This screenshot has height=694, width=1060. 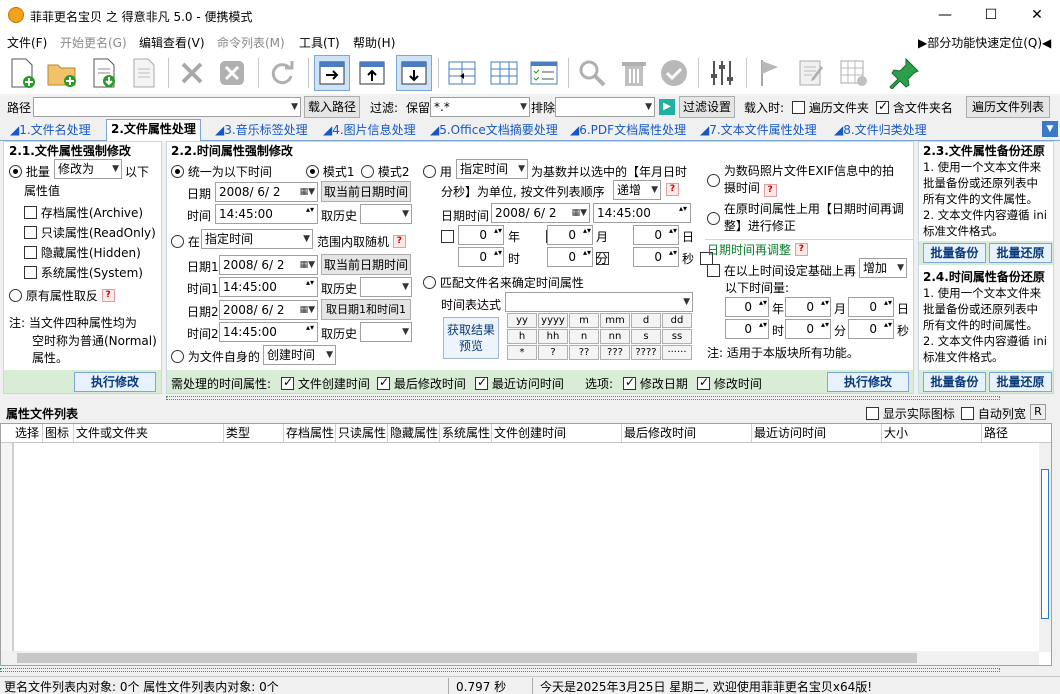 What do you see at coordinates (325, 383) in the screenshot?
I see `created-time-checkbox: 文件创建时间` at bounding box center [325, 383].